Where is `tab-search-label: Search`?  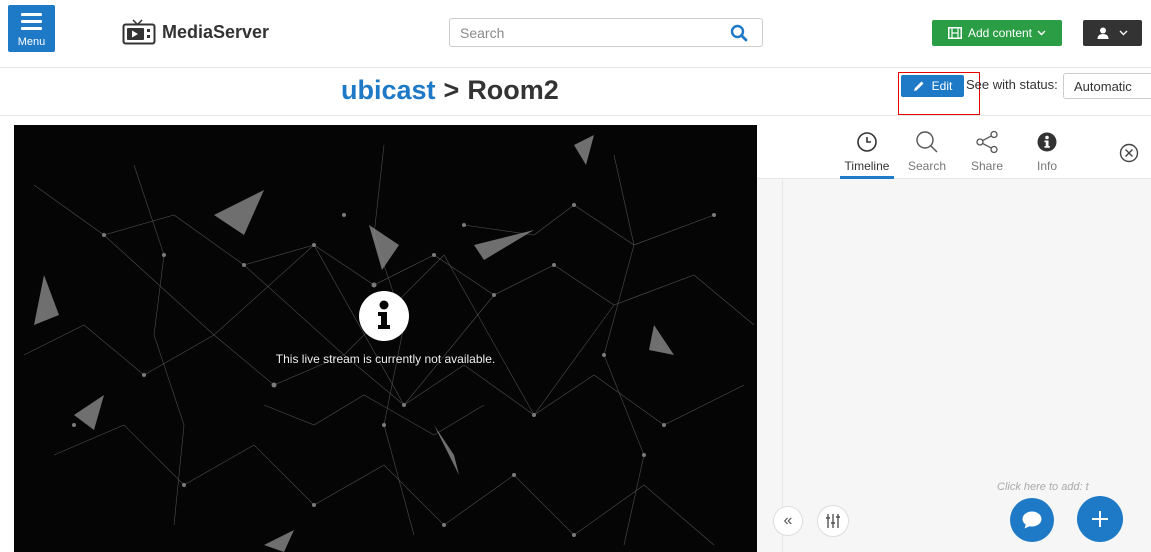 tab-search-label: Search is located at coordinates (927, 166).